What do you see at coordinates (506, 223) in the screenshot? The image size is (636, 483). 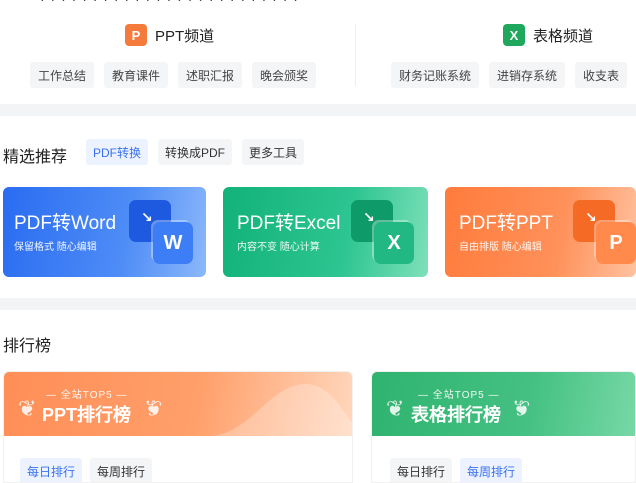 I see `card-title: PDF转PPT` at bounding box center [506, 223].